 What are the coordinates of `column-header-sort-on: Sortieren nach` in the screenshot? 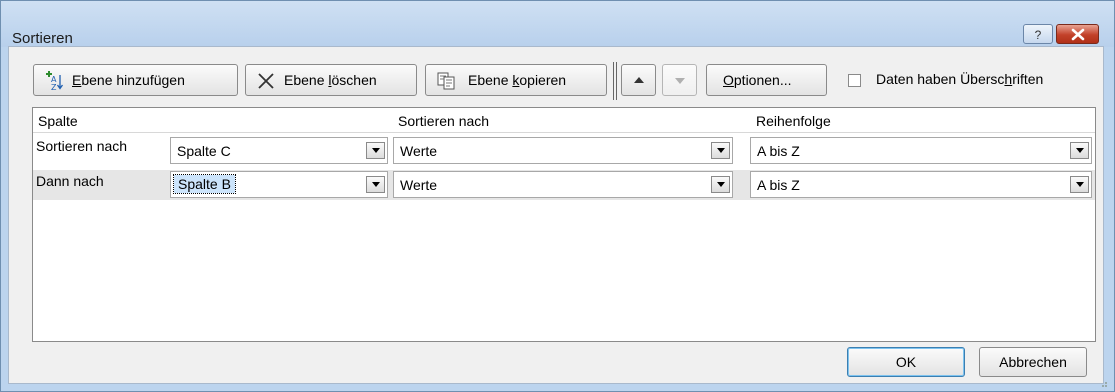 It's located at (444, 121).